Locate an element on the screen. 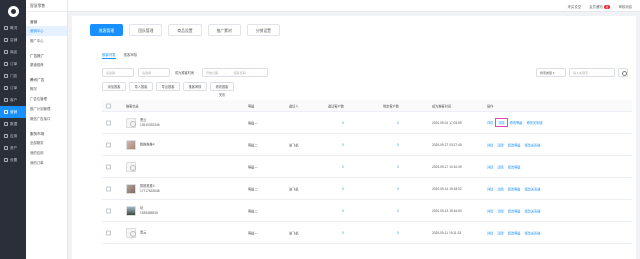 The image size is (640, 259). filter-select-2: 请选择 is located at coordinates (154, 72).